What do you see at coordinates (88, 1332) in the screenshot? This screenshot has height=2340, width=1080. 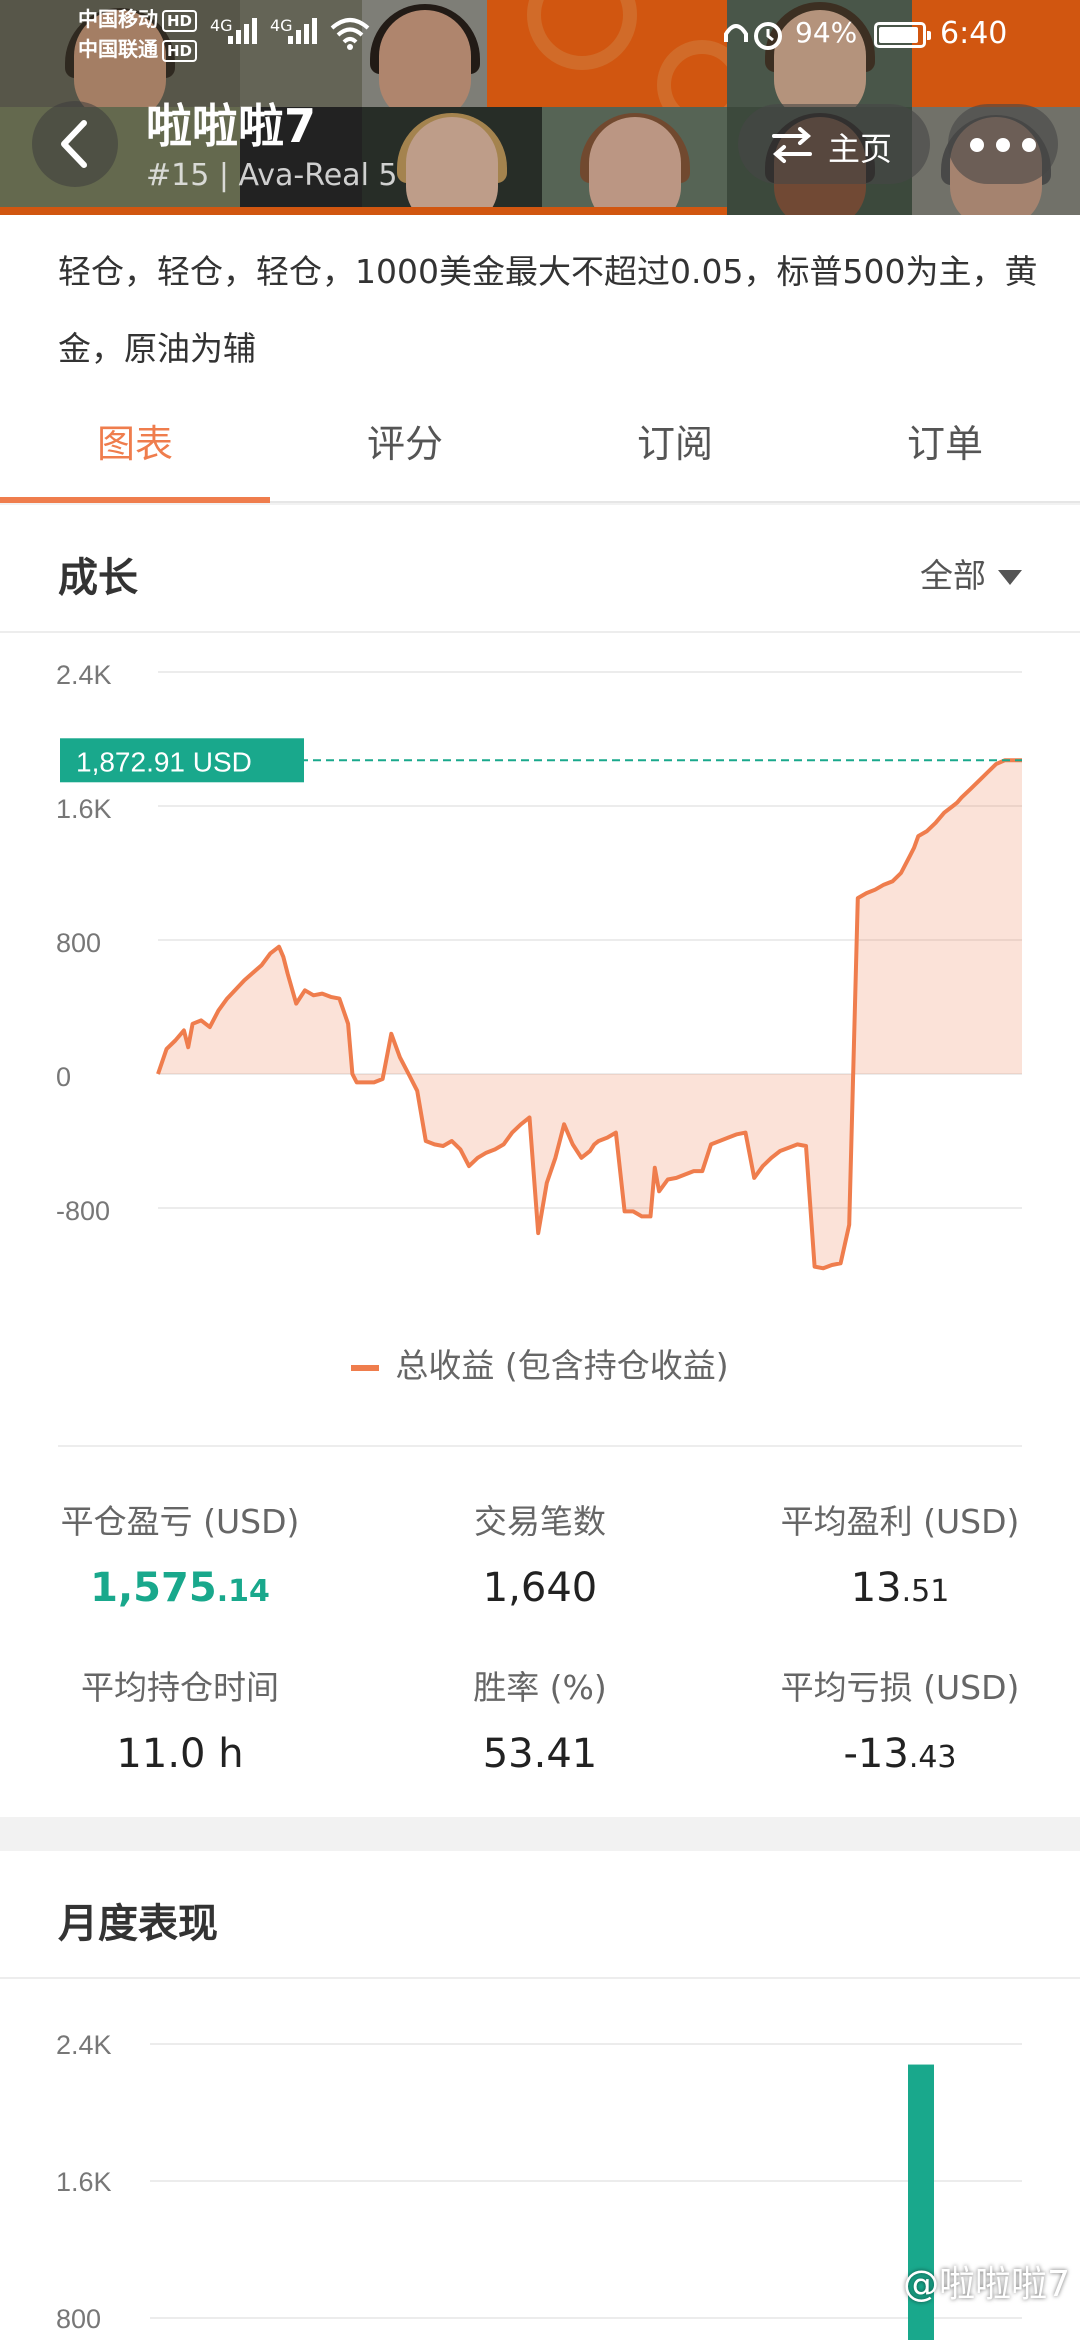 I see `y-tick-label: -1.6K` at bounding box center [88, 1332].